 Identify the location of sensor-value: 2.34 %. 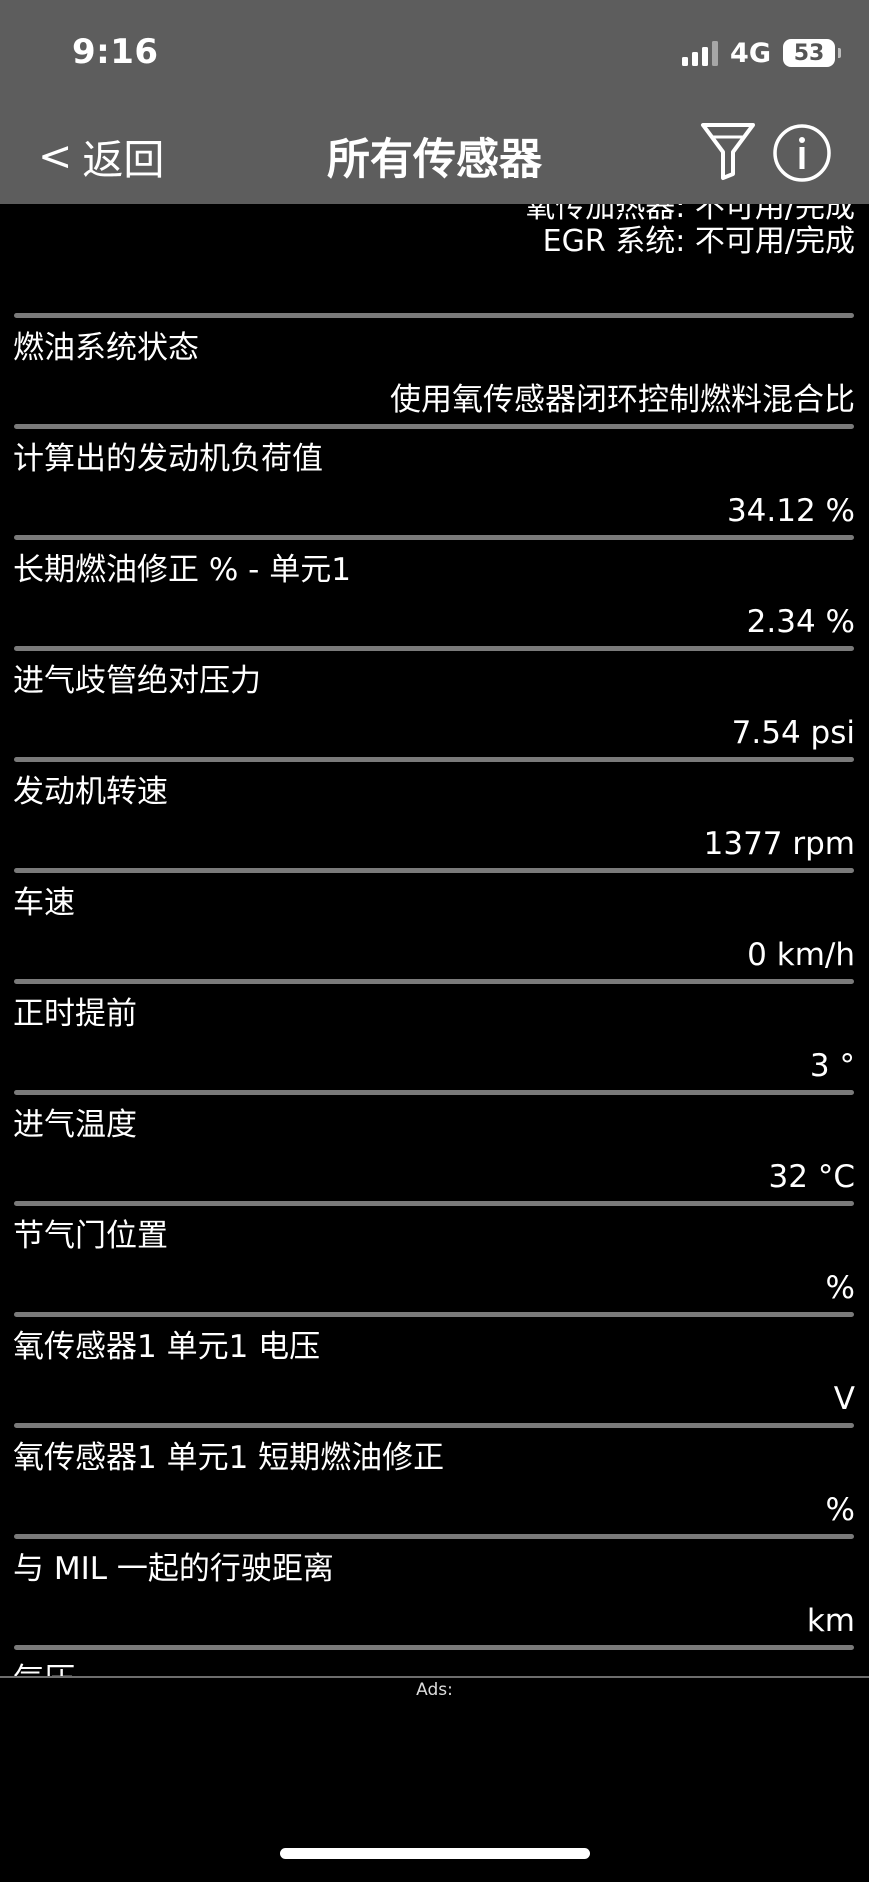
(800, 622).